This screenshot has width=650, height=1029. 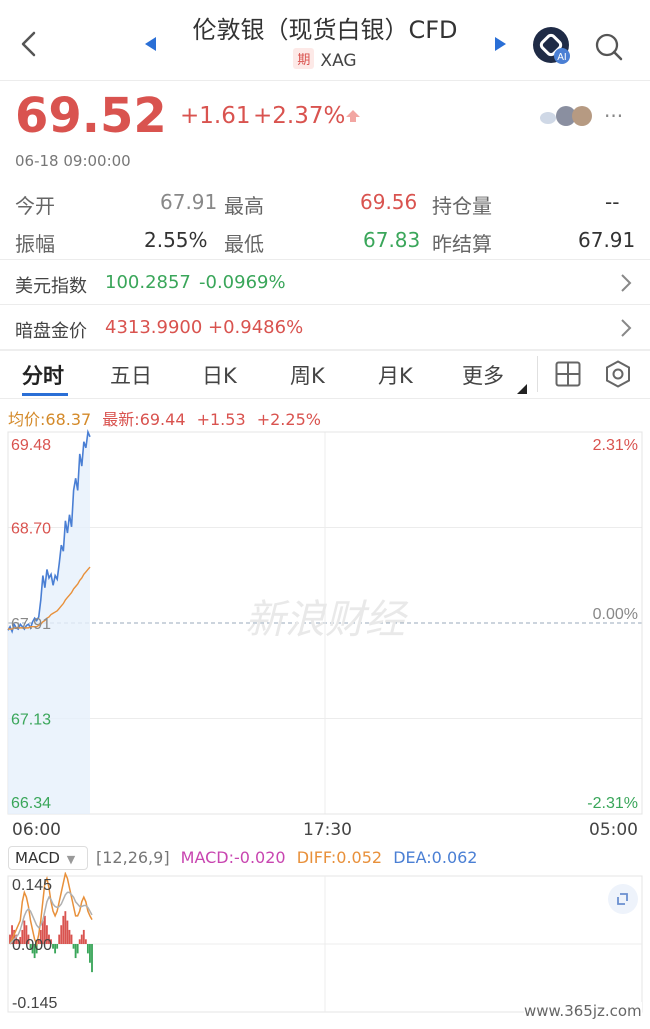 What do you see at coordinates (34, 1003) in the screenshot?
I see `macd-y-tick: -0.145` at bounding box center [34, 1003].